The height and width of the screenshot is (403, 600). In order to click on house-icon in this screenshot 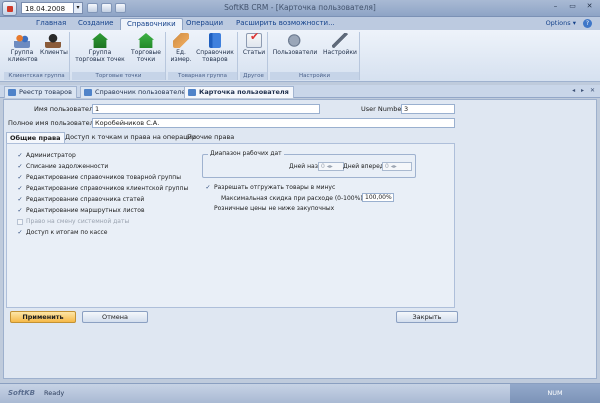, I will do `click(146, 40)`.